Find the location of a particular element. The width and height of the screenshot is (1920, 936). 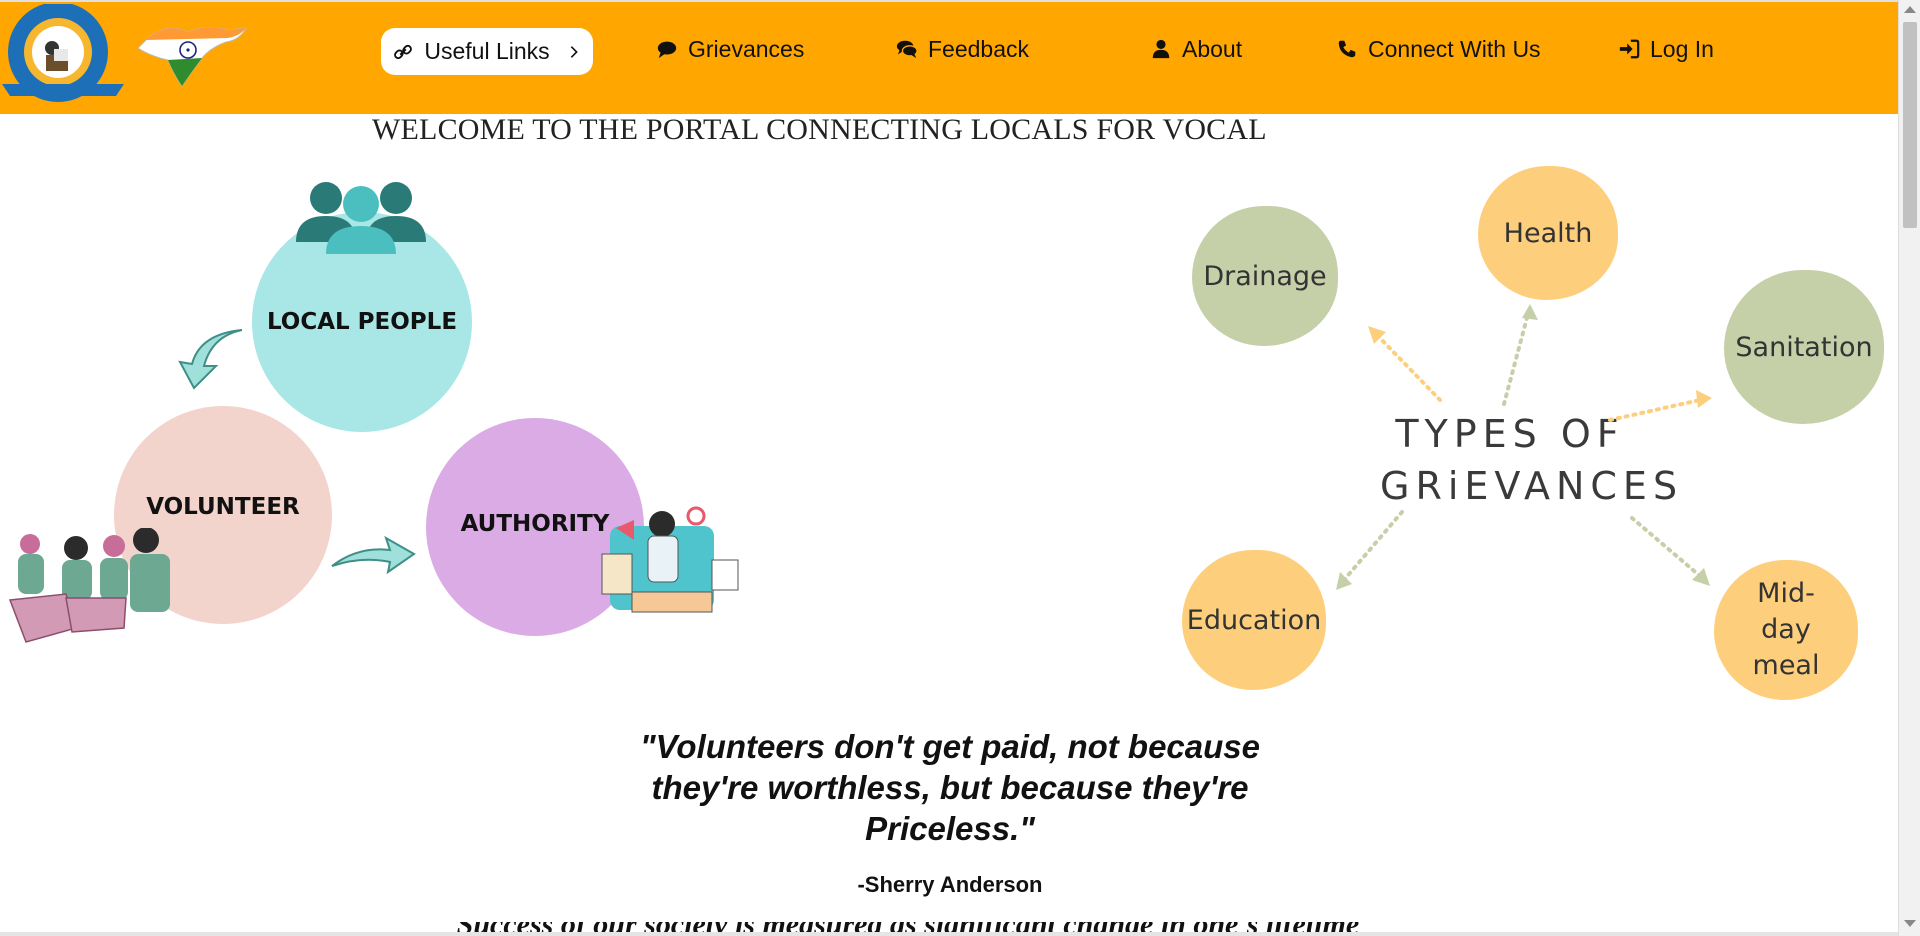

page-bottom-edge is located at coordinates (949, 934).